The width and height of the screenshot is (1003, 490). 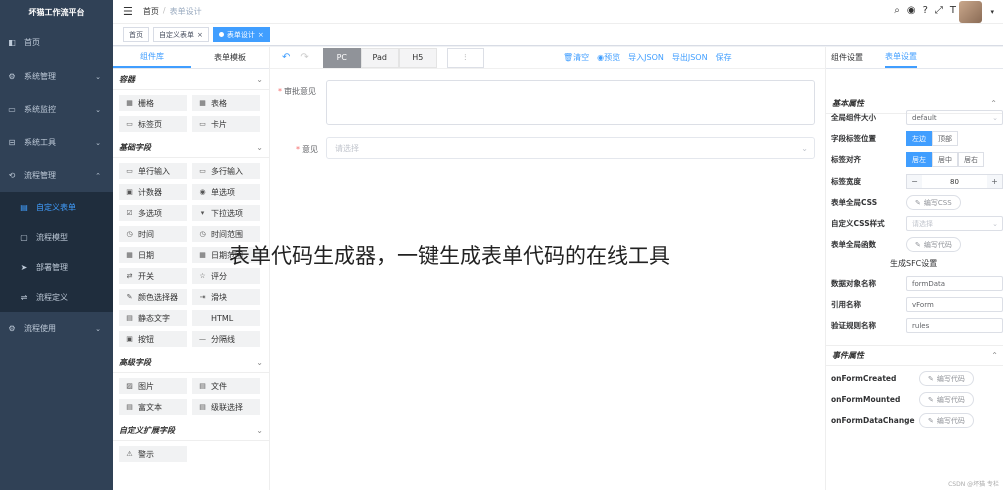 What do you see at coordinates (56, 328) in the screenshot?
I see `sidebar-item-gear: ⚙ 流程使用 ⌄` at bounding box center [56, 328].